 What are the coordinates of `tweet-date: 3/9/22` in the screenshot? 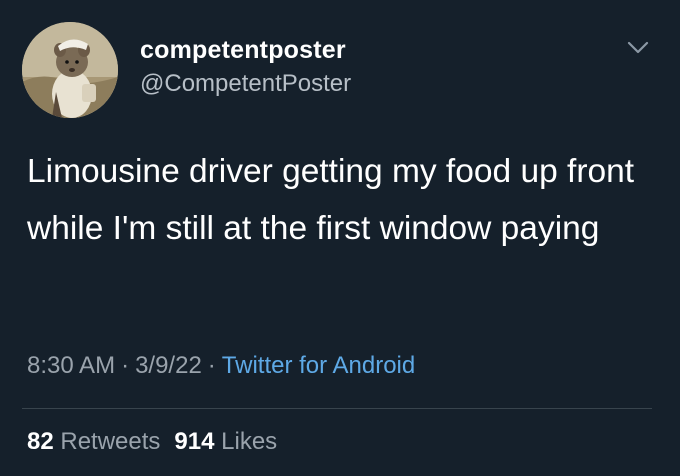 It's located at (168, 365).